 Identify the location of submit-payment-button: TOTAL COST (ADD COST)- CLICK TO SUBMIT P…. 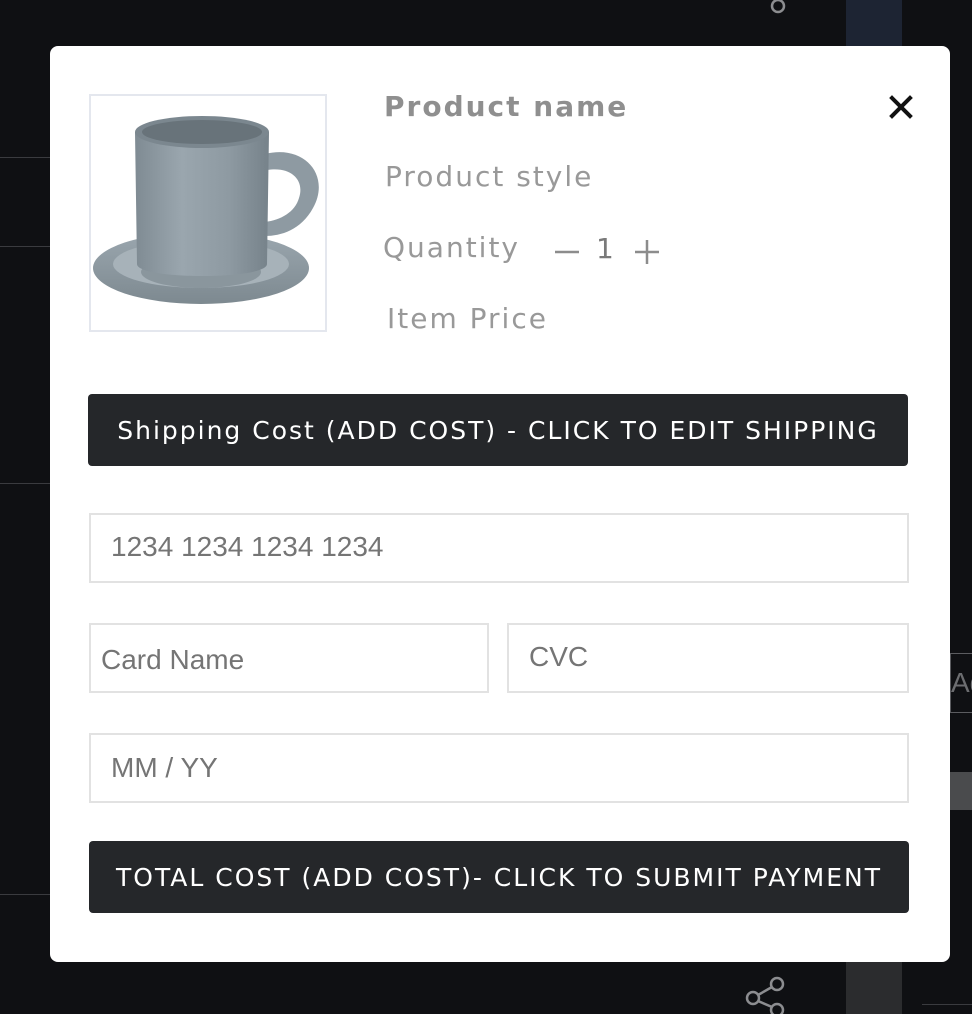
(499, 877).